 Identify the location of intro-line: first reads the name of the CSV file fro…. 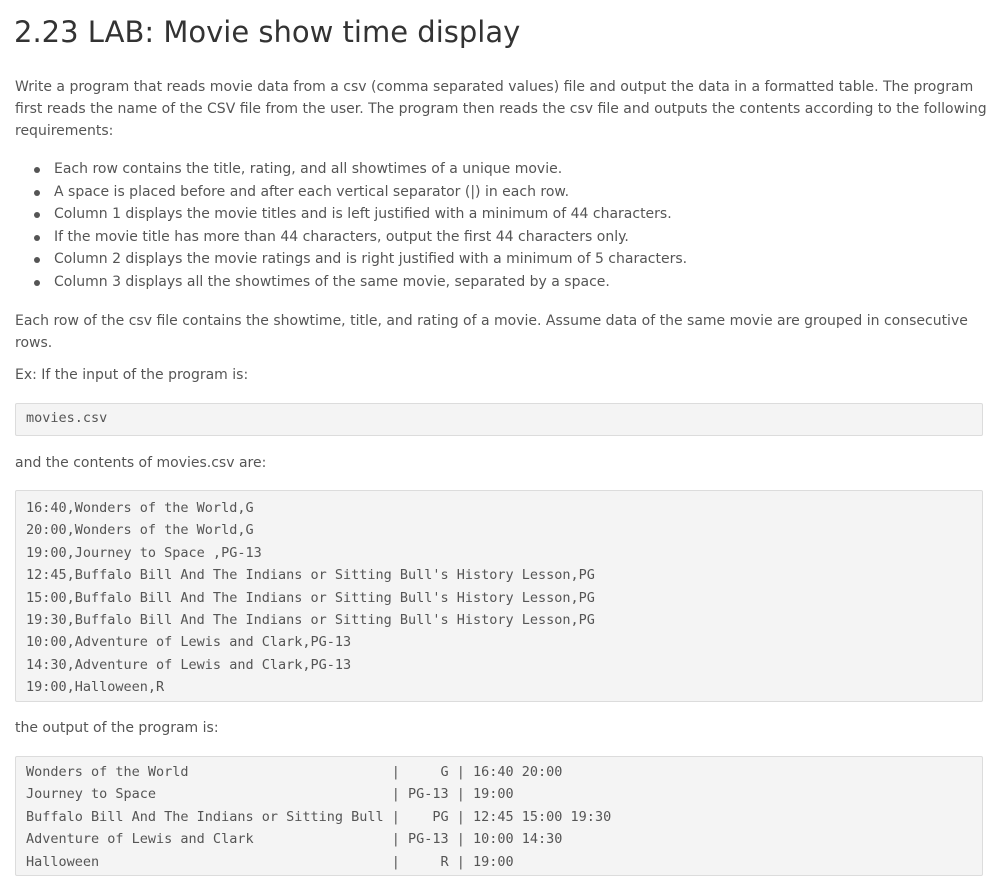
(501, 109).